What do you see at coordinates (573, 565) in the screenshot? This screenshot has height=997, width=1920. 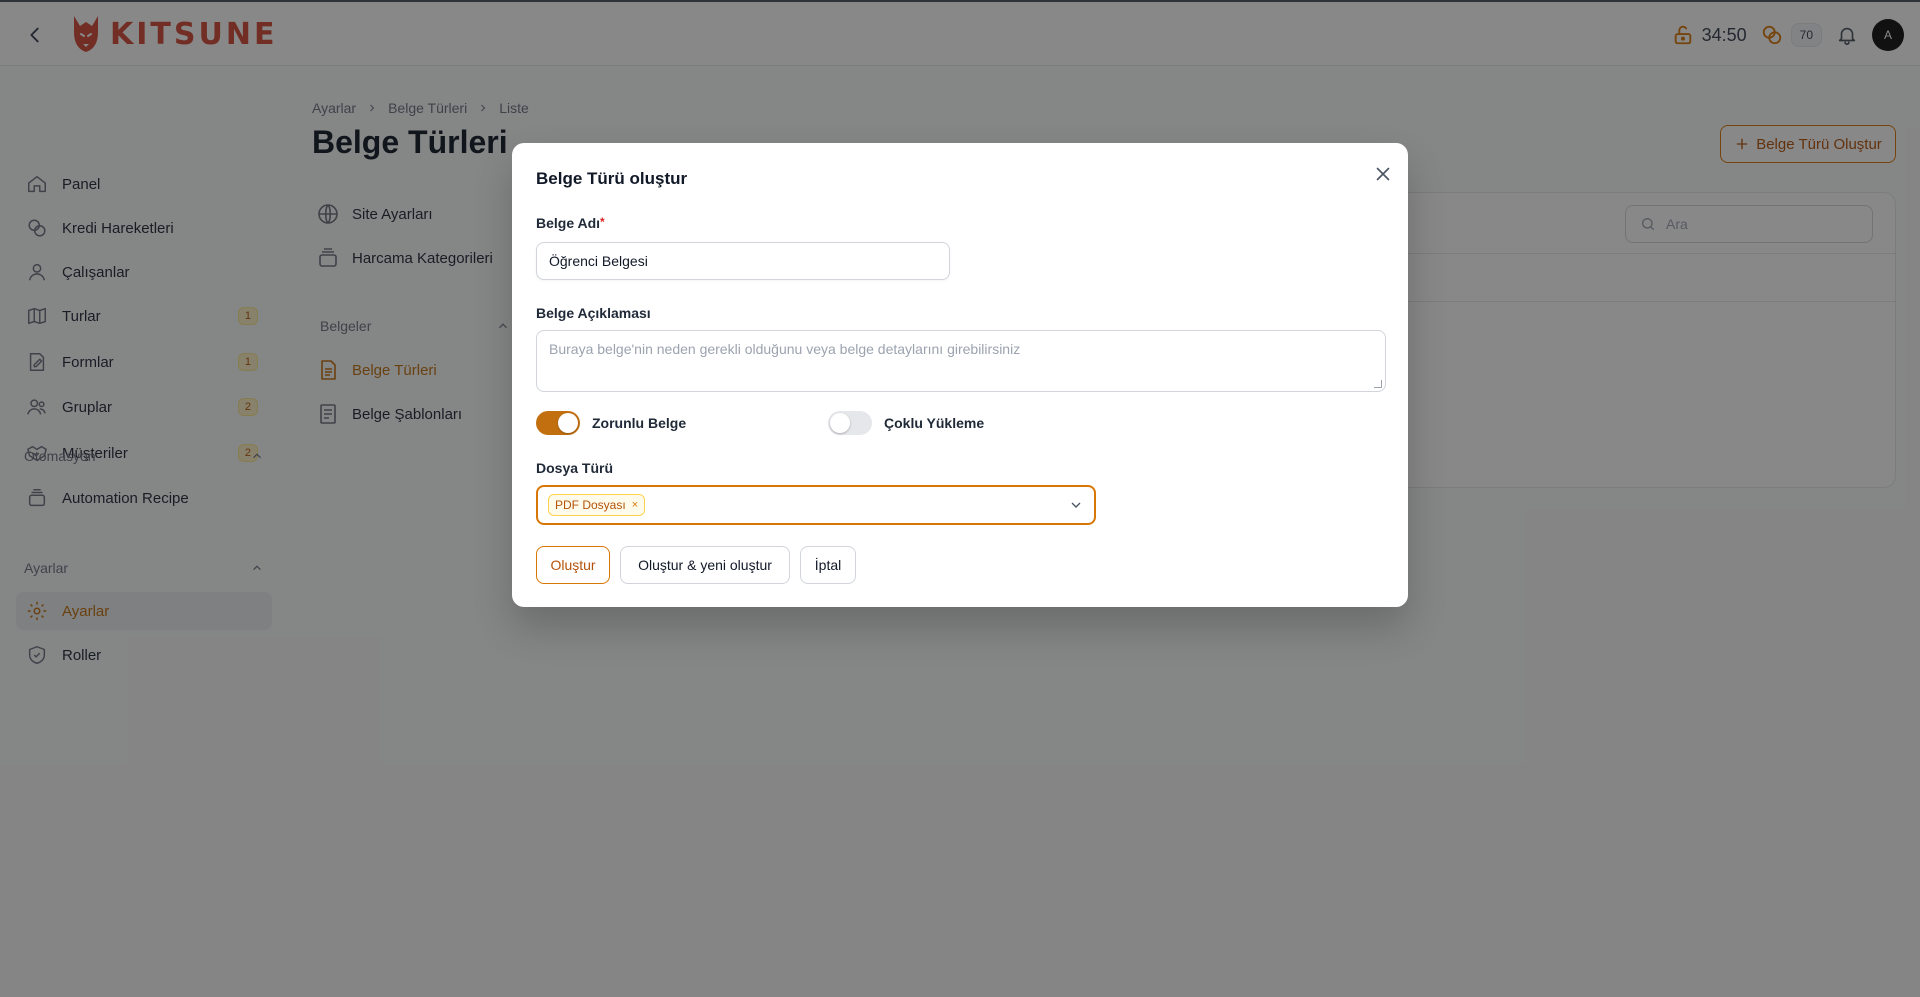 I see `create-button: Oluştur` at bounding box center [573, 565].